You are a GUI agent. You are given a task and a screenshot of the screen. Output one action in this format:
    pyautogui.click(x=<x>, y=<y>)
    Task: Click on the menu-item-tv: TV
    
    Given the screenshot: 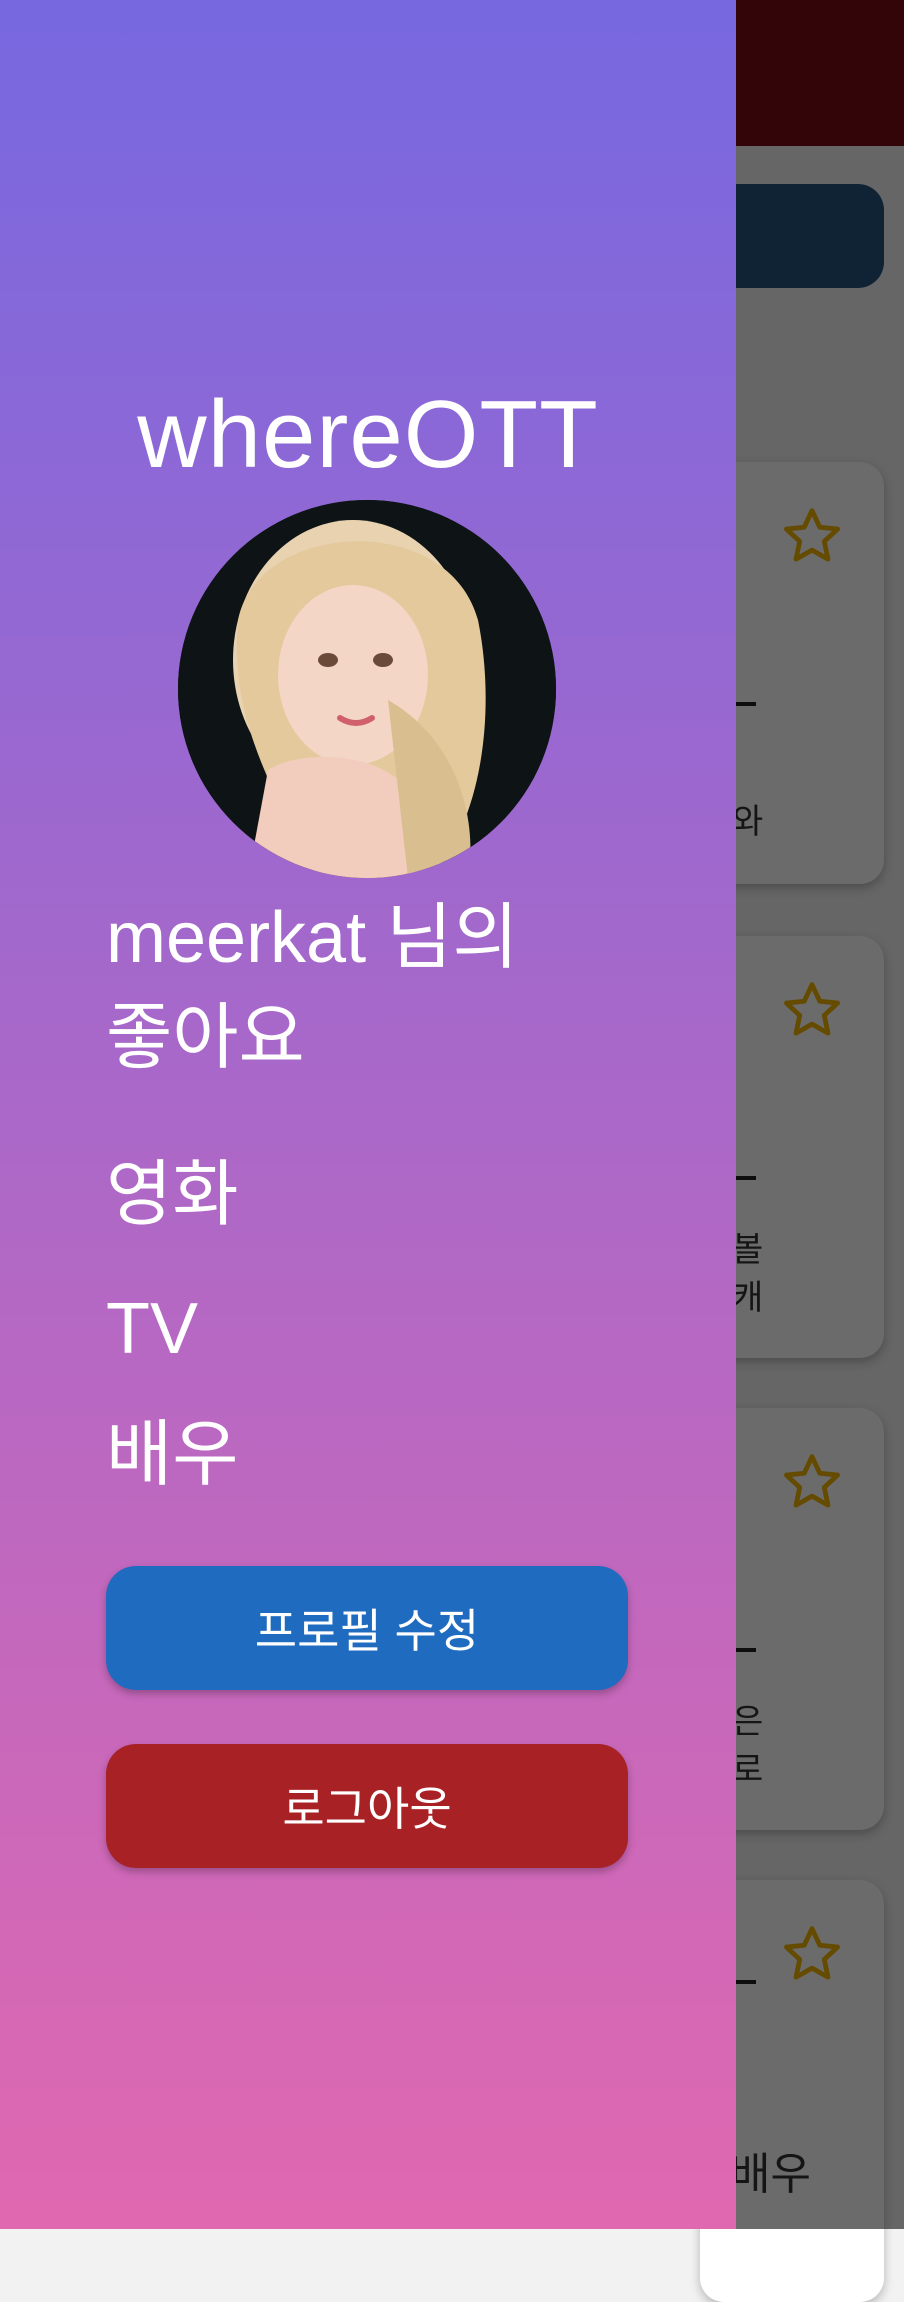 What is the action you would take?
    pyautogui.click(x=152, y=1329)
    